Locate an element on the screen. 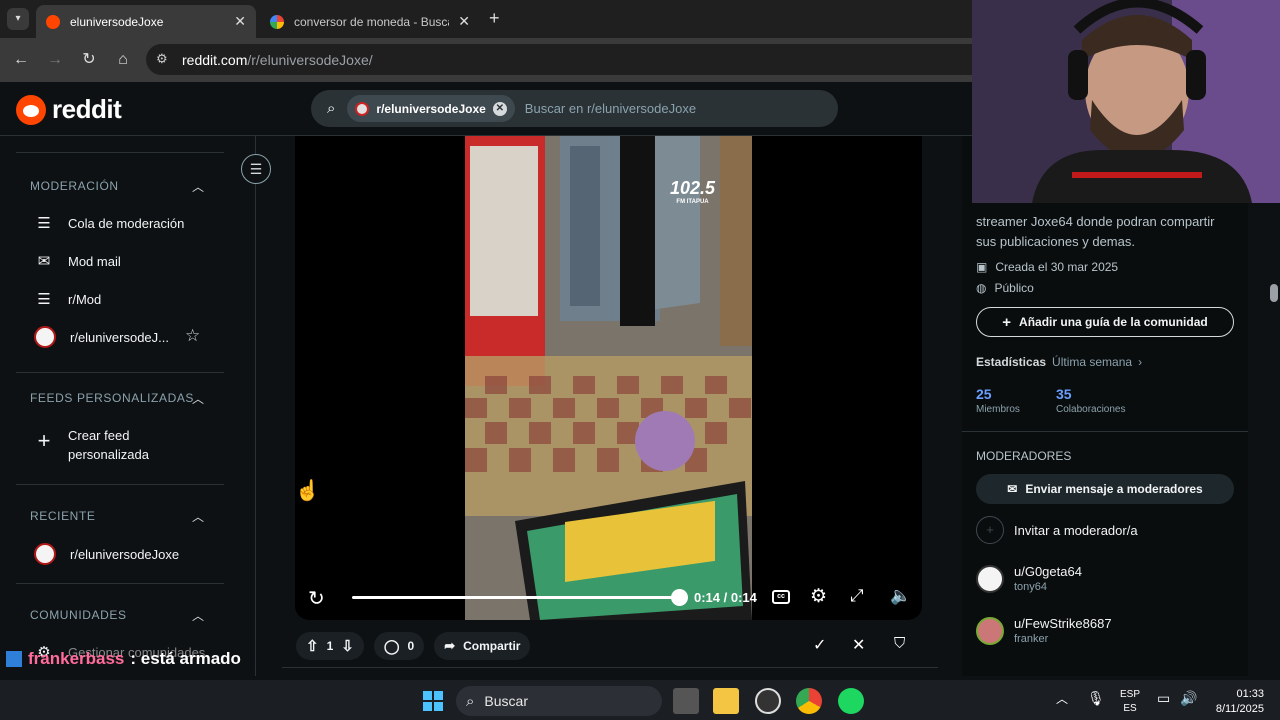 This screenshot has width=1280, height=720. moderator-name: u/G0geta64 is located at coordinates (1048, 571).